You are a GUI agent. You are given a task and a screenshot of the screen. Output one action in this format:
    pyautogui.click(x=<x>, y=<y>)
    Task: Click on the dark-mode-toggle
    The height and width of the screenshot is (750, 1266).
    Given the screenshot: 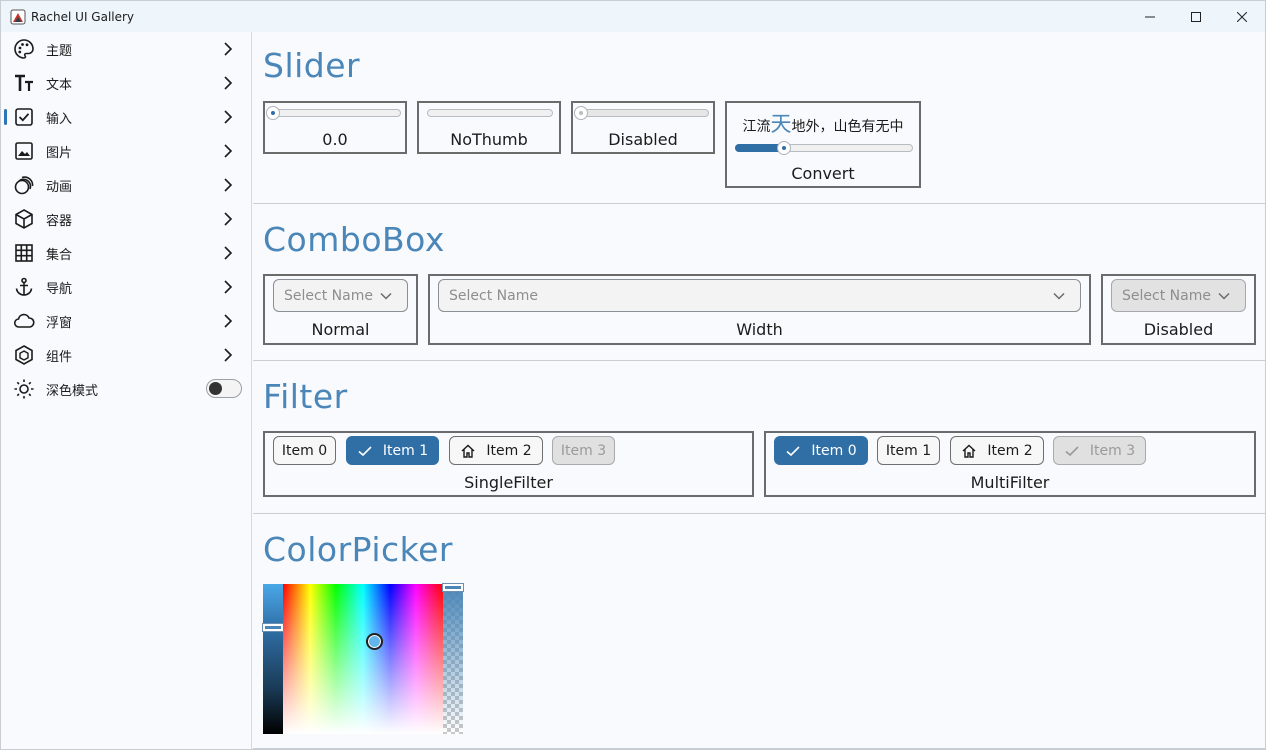 What is the action you would take?
    pyautogui.click(x=224, y=388)
    